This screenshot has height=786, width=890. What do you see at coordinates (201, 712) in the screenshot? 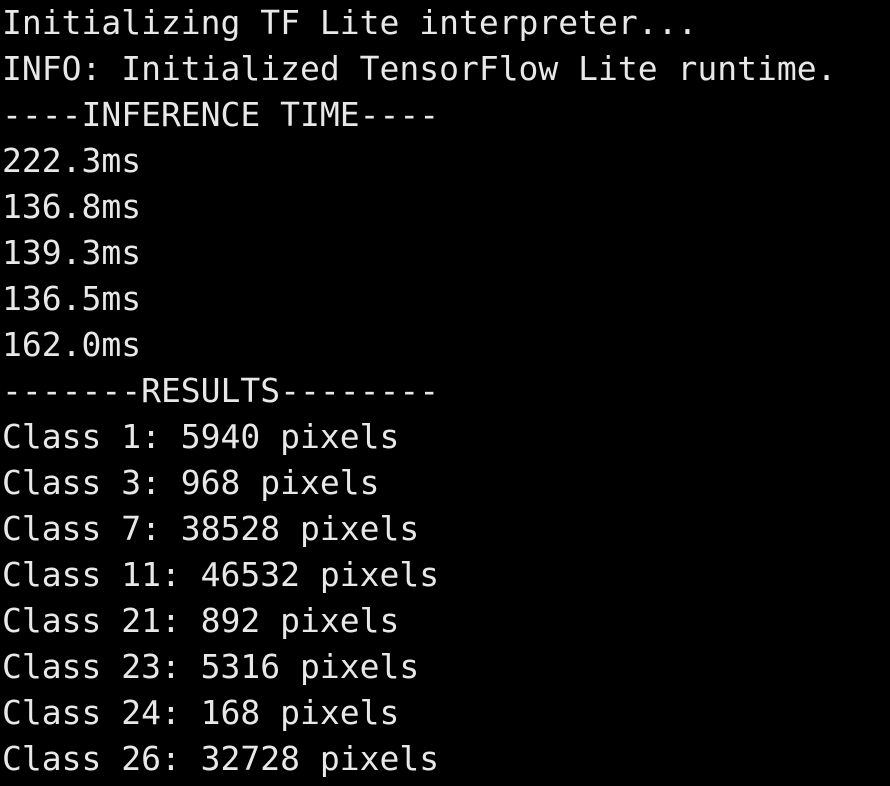
I see `result-line-class-24: Class 24: 168 pixels` at bounding box center [201, 712].